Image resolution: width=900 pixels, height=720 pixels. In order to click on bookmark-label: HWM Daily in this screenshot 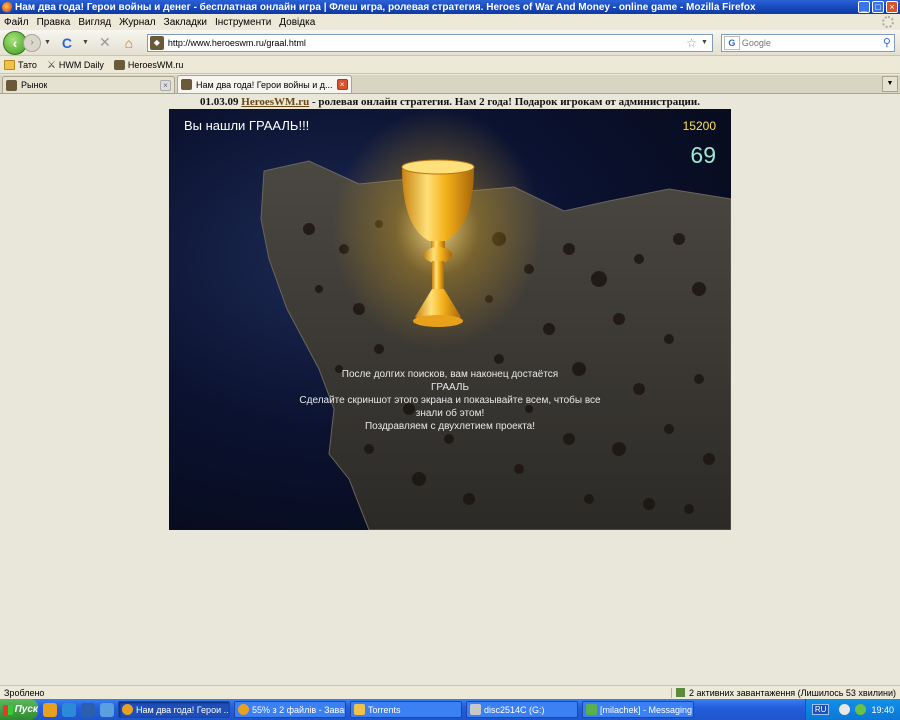, I will do `click(81, 65)`.